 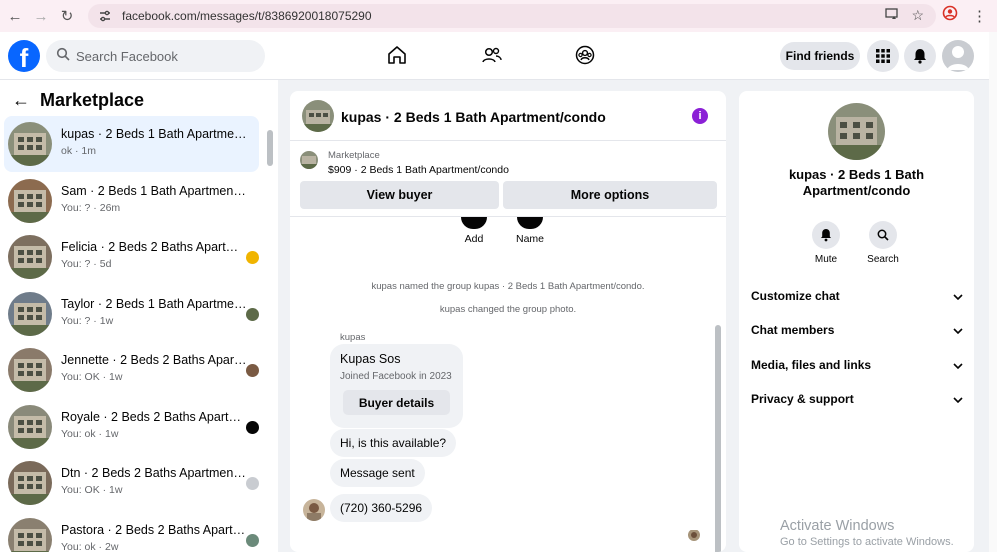 I want to click on reload-icon: ↻, so click(x=67, y=16).